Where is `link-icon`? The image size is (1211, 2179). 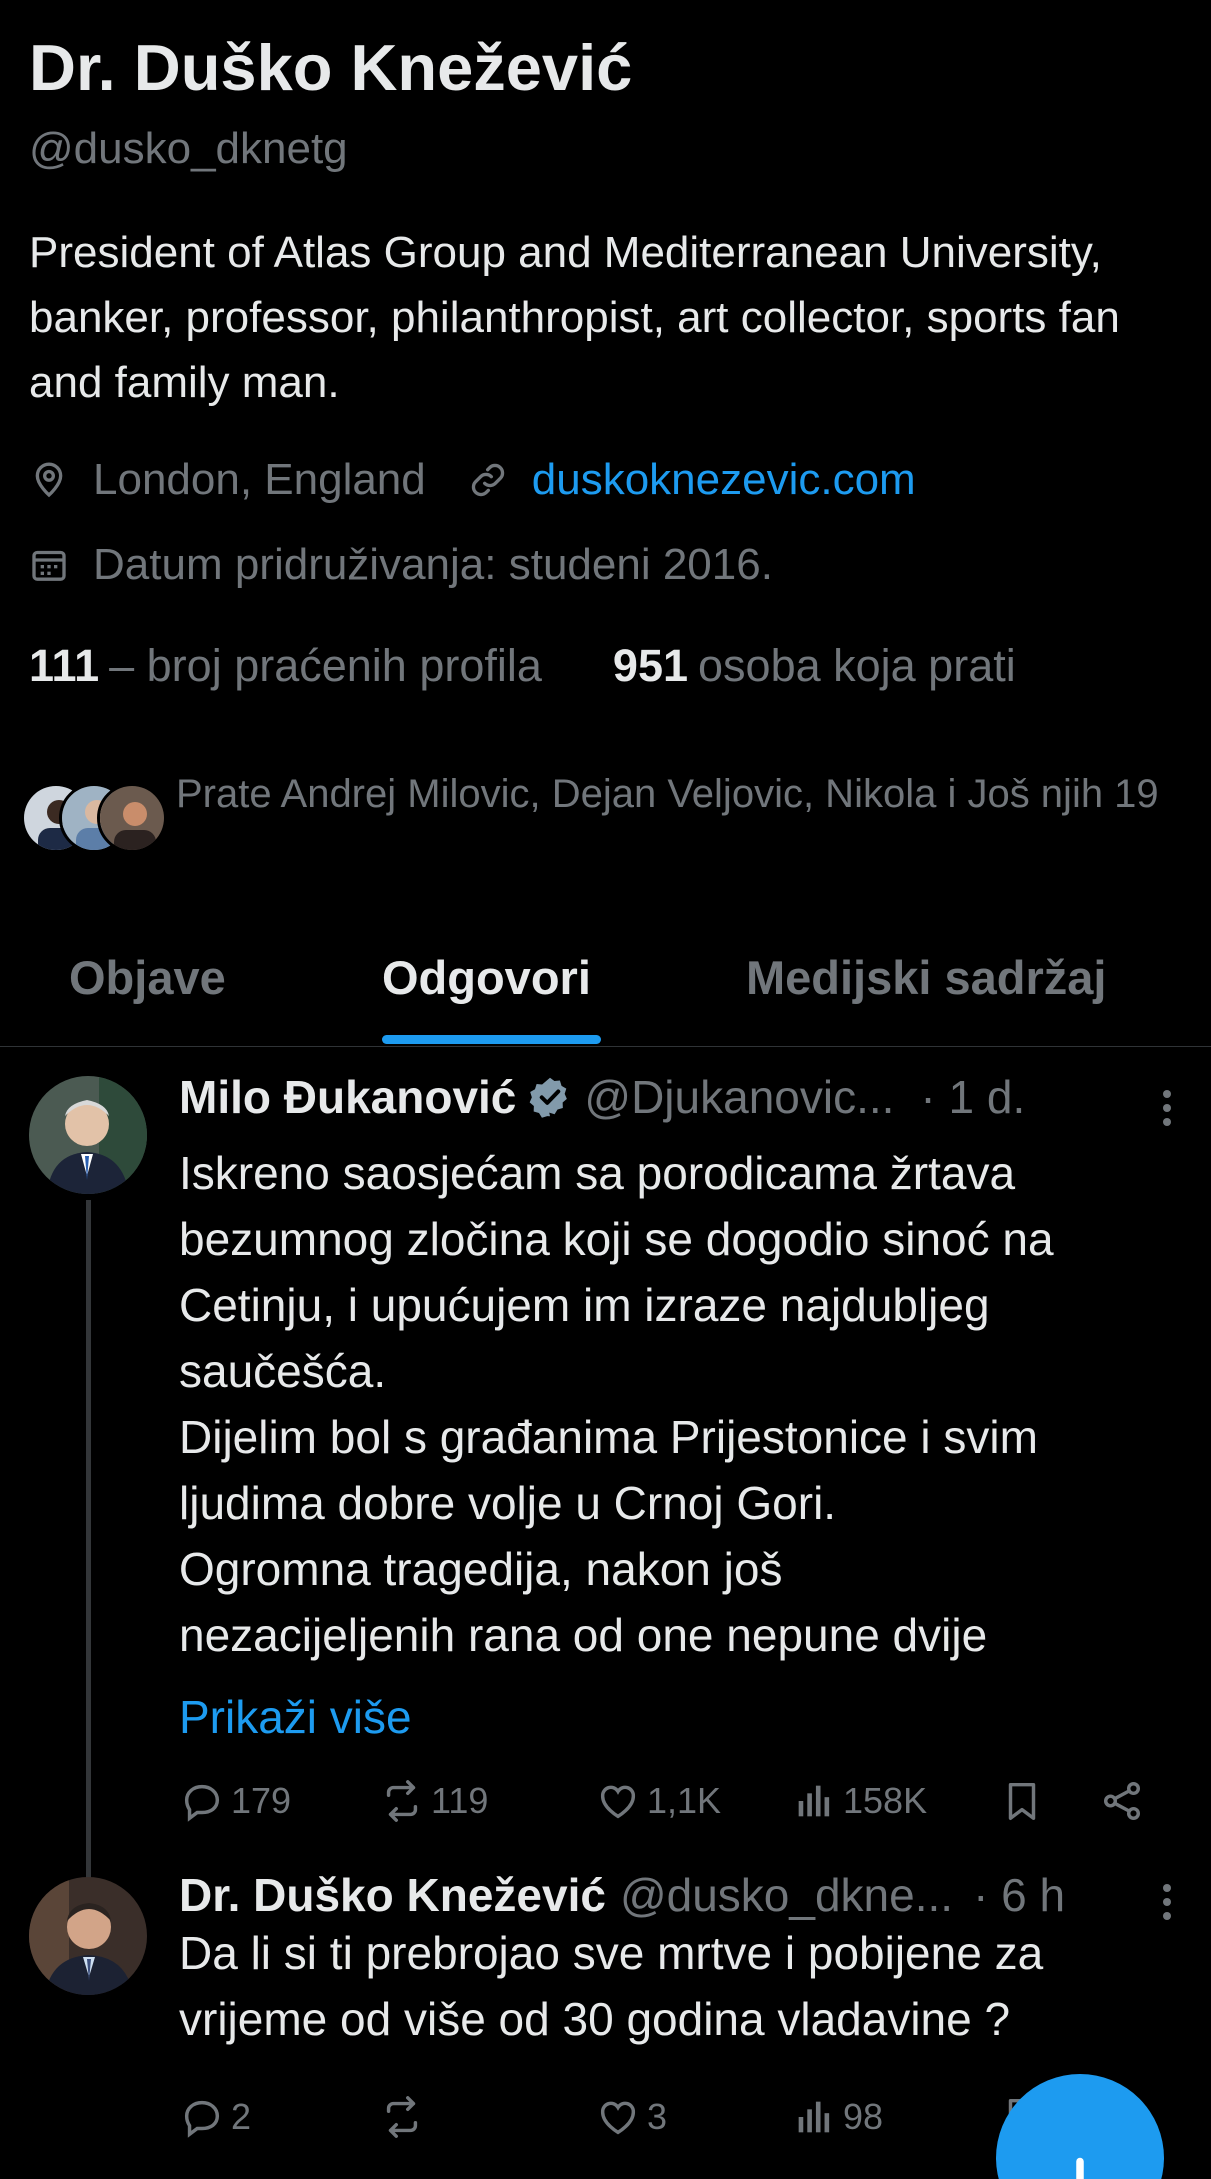 link-icon is located at coordinates (487, 480).